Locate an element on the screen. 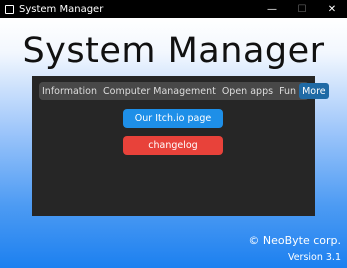 The height and width of the screenshot is (268, 347). credit-text: © NeoByte corp. is located at coordinates (294, 240).